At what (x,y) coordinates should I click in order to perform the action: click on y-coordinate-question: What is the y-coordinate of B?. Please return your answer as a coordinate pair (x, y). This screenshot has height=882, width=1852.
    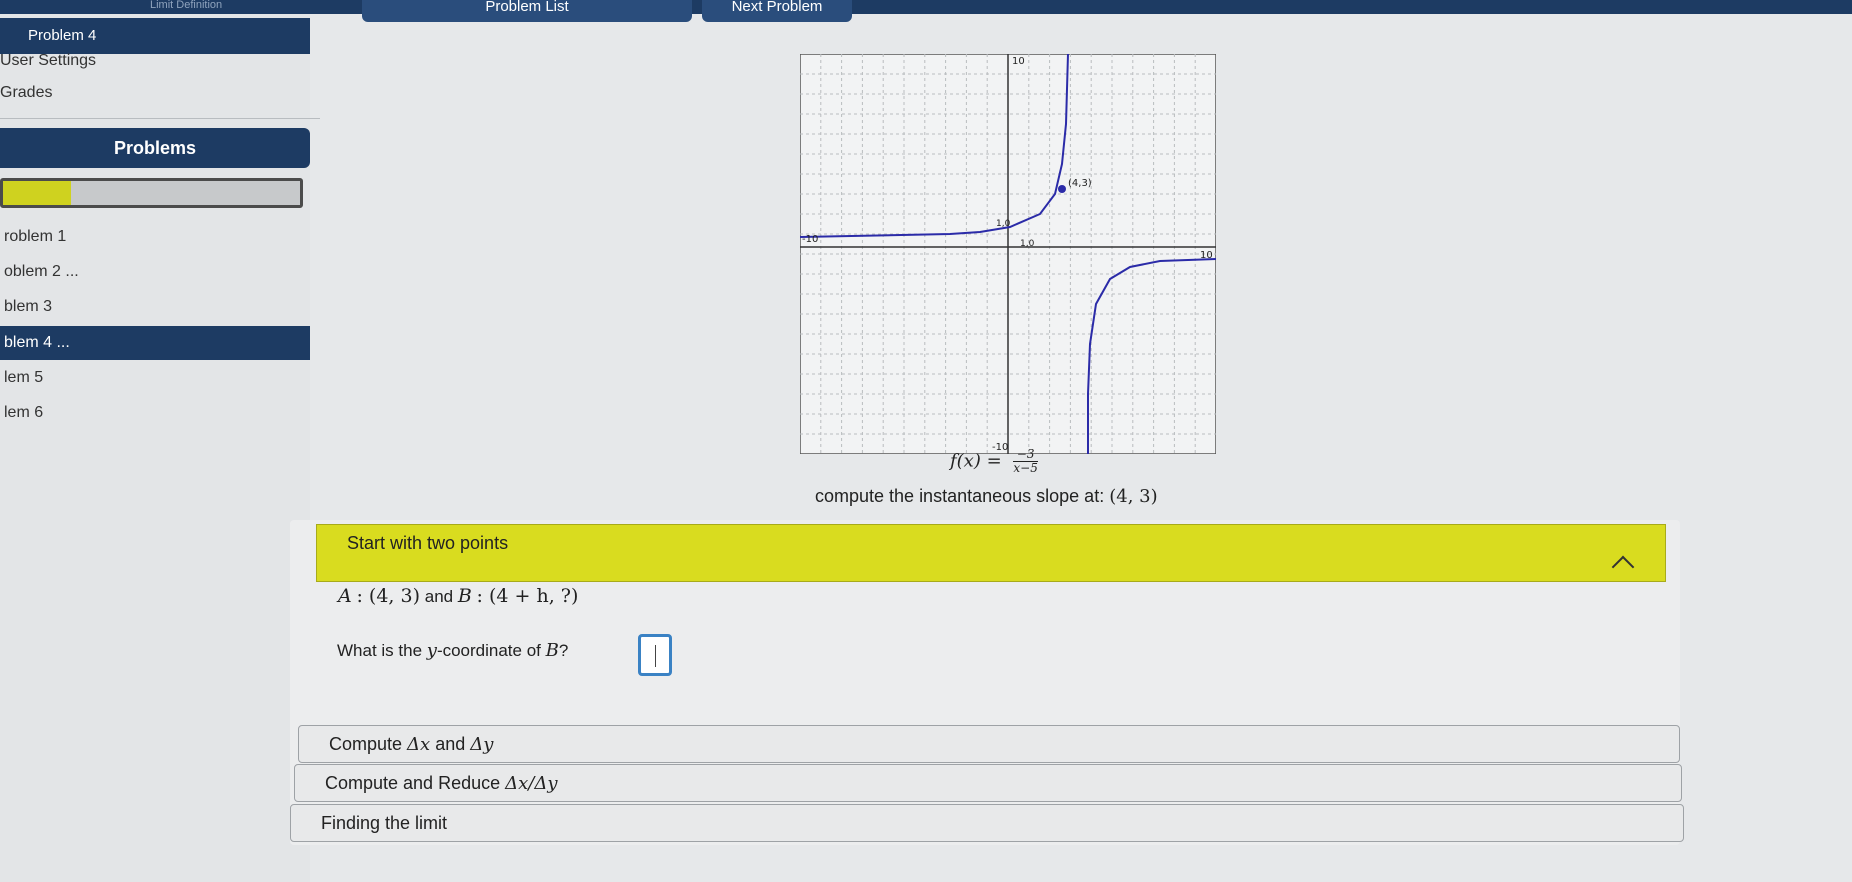
    Looking at the image, I should click on (452, 650).